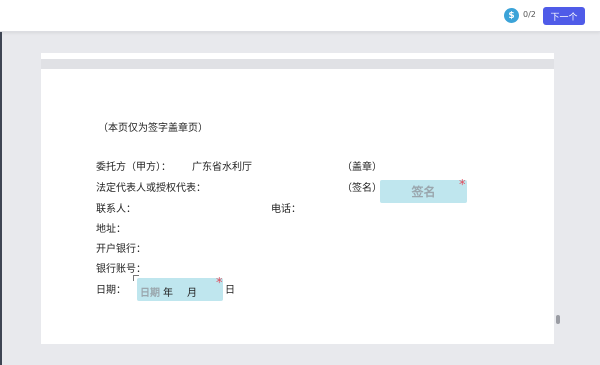  What do you see at coordinates (180, 289) in the screenshot?
I see `date-field: 日期 年 月` at bounding box center [180, 289].